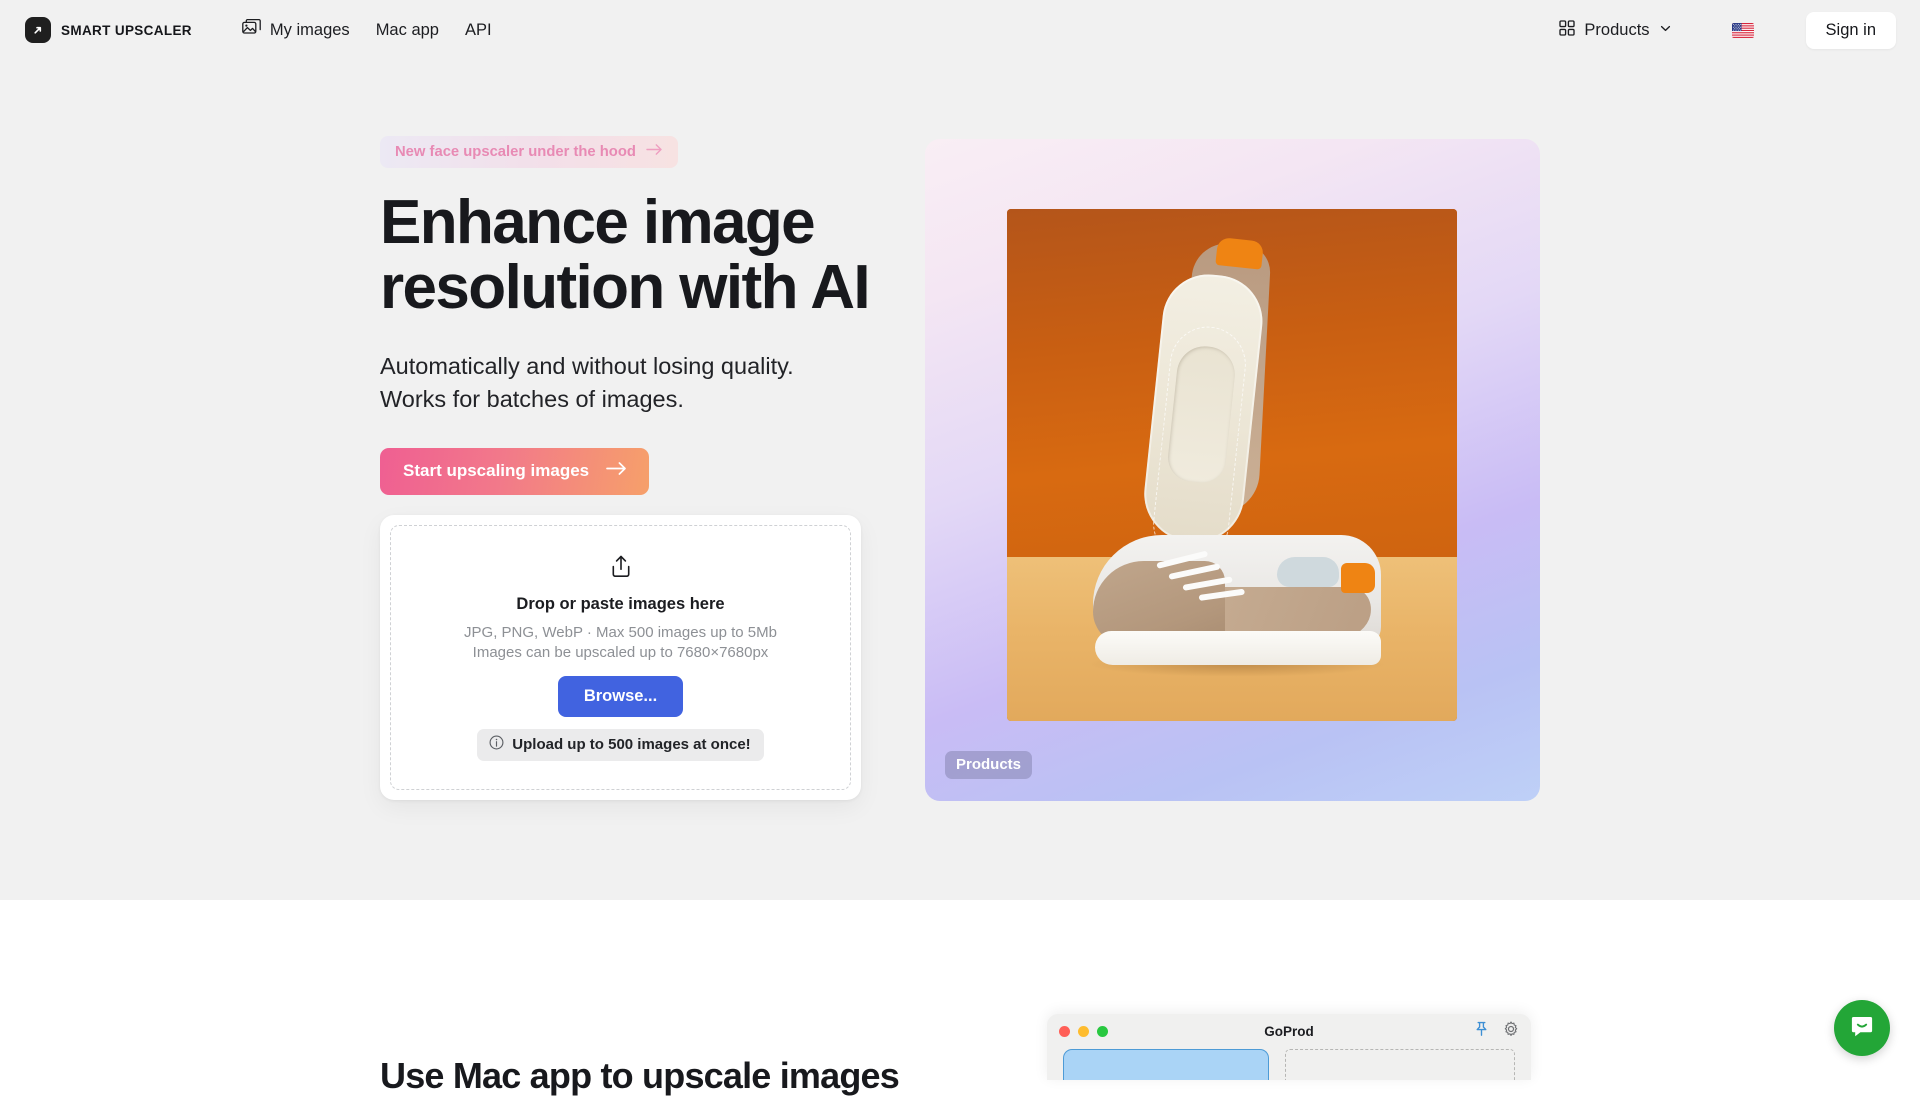 This screenshot has width=1920, height=1097. Describe the element at coordinates (1308, 572) in the screenshot. I see `sneaker-front-collar` at that location.